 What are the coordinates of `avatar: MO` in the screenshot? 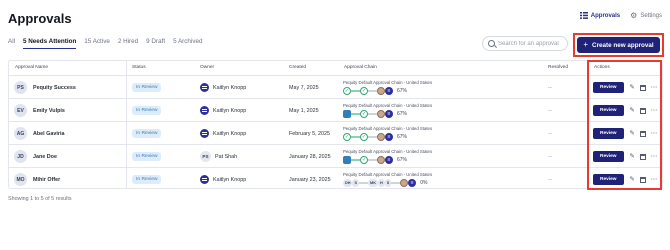 It's located at (20, 179).